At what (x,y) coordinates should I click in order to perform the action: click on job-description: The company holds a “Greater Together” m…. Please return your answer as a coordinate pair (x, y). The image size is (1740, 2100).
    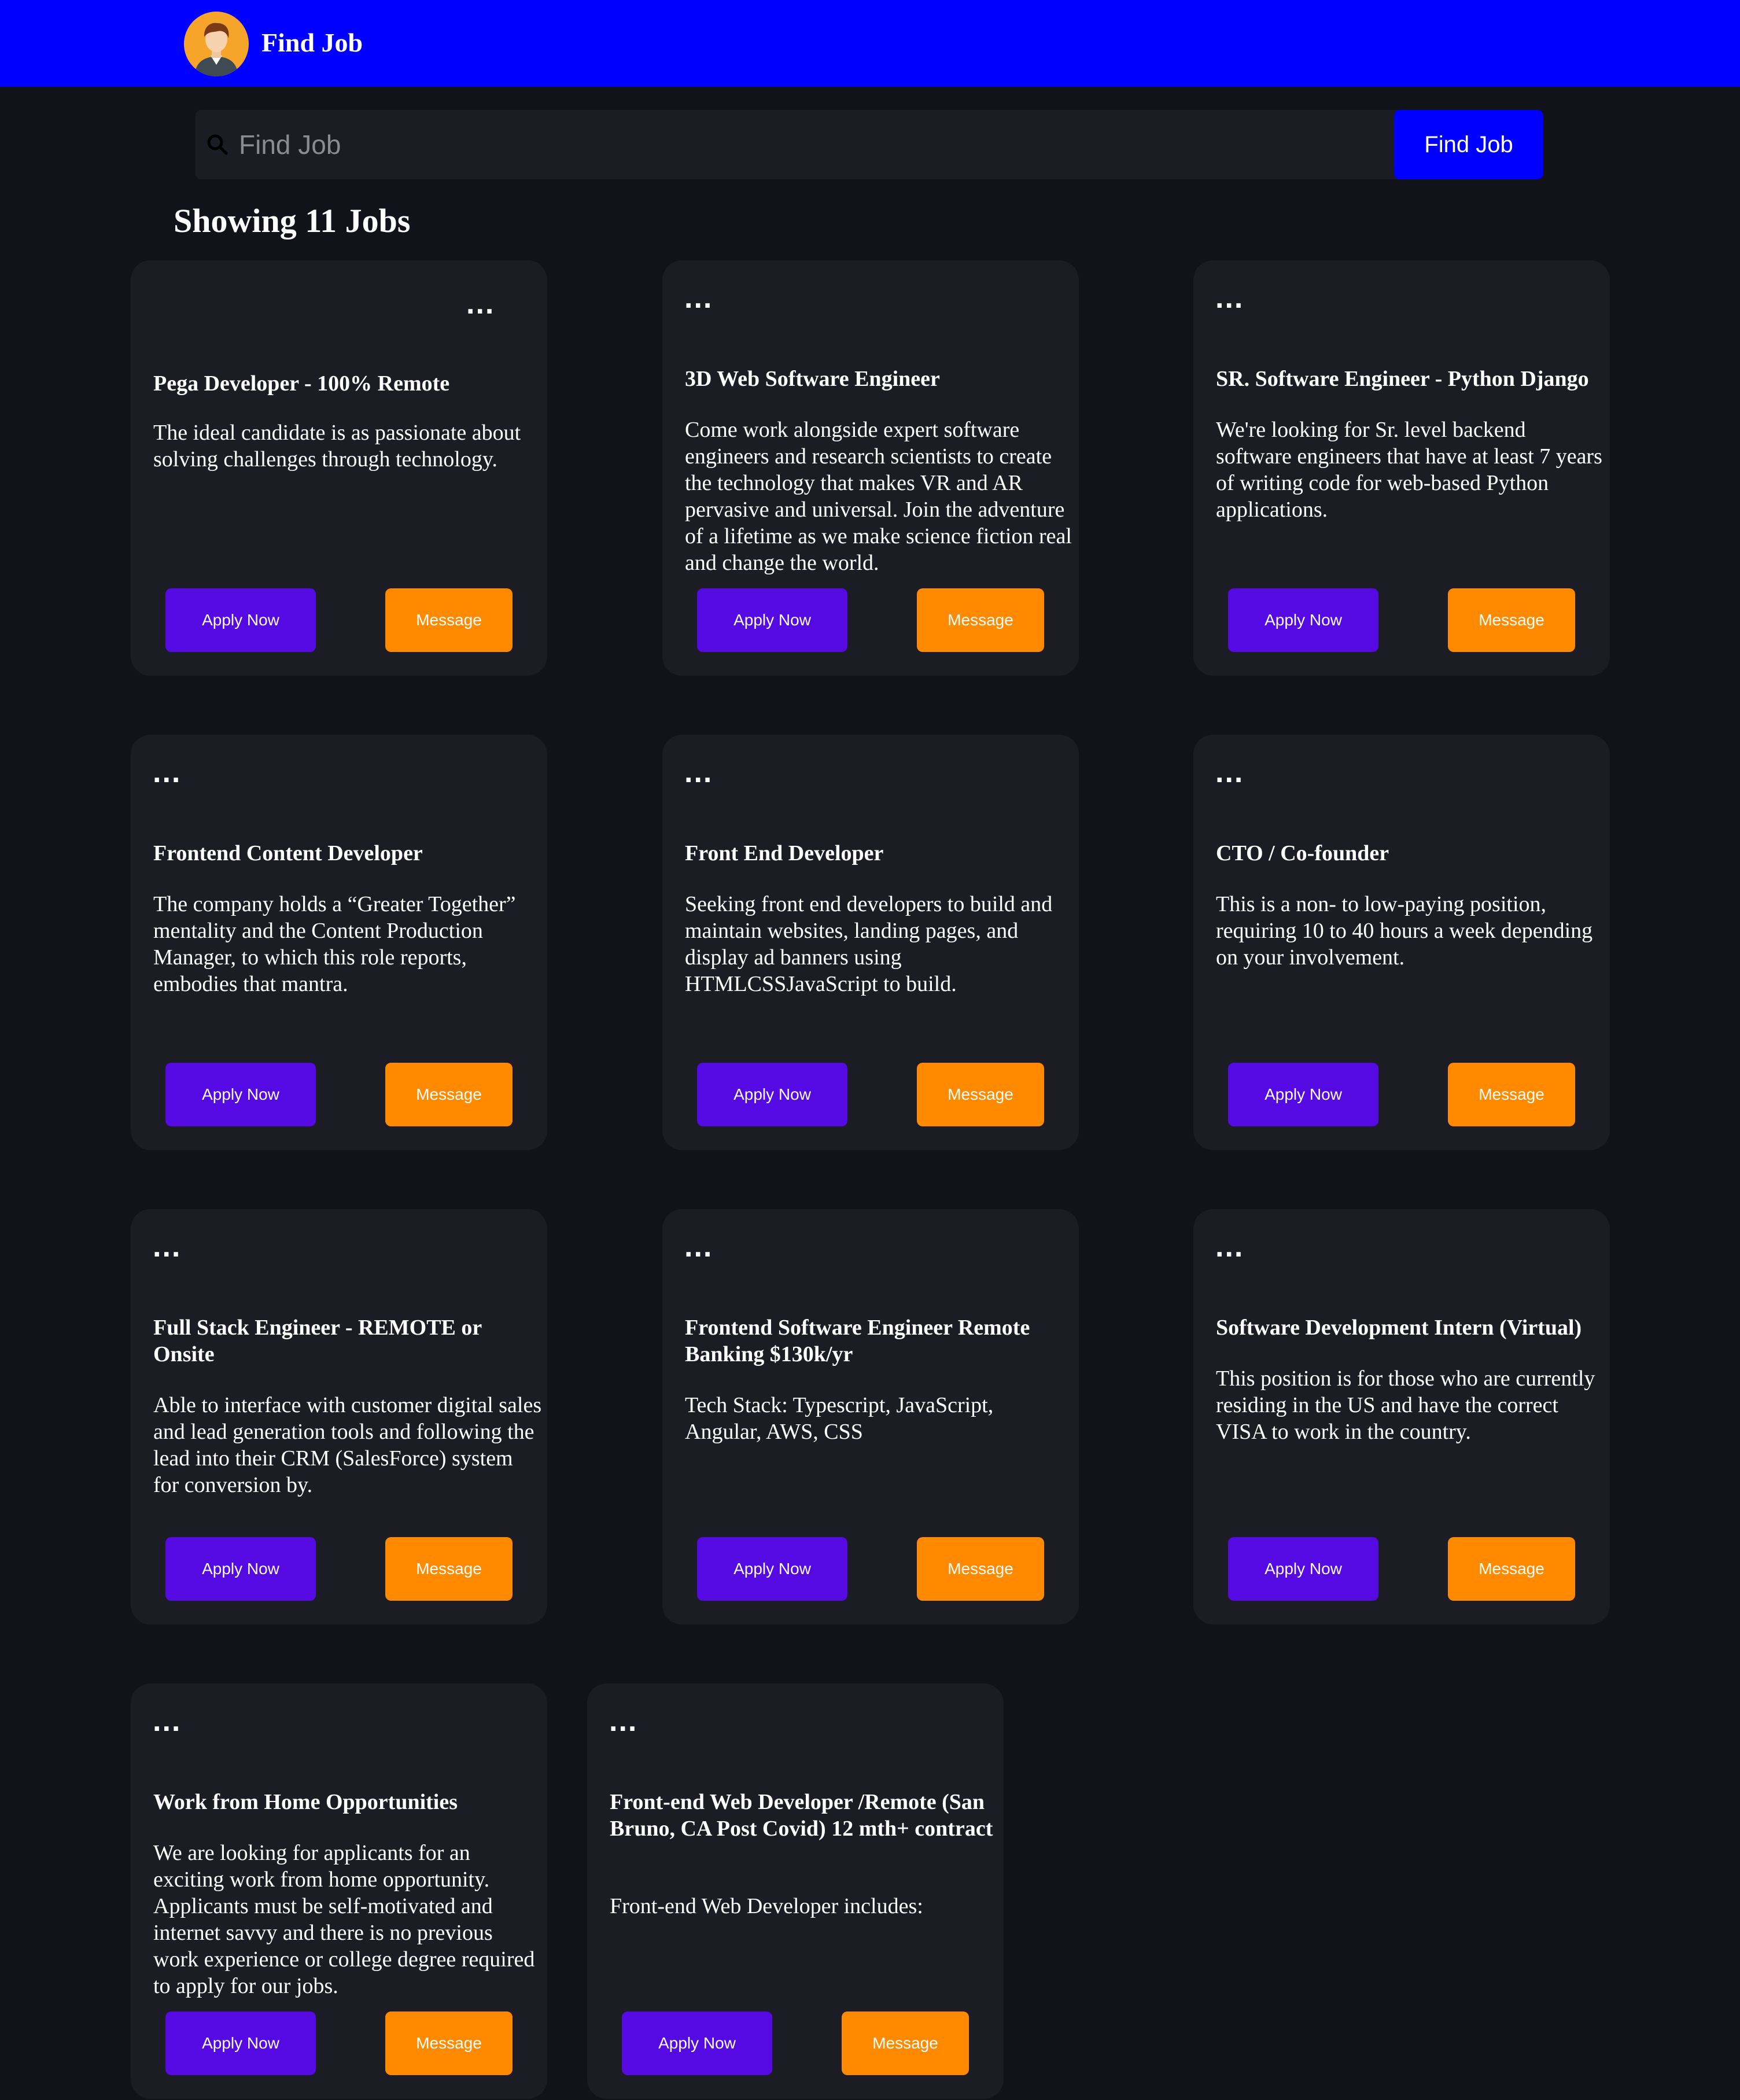
    Looking at the image, I should click on (334, 944).